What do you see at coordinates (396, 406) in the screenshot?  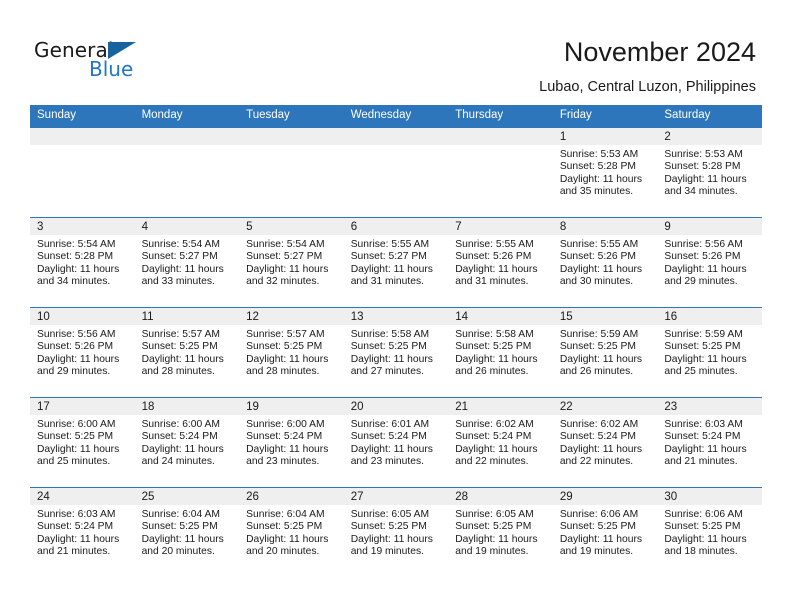 I see `day-number: 20` at bounding box center [396, 406].